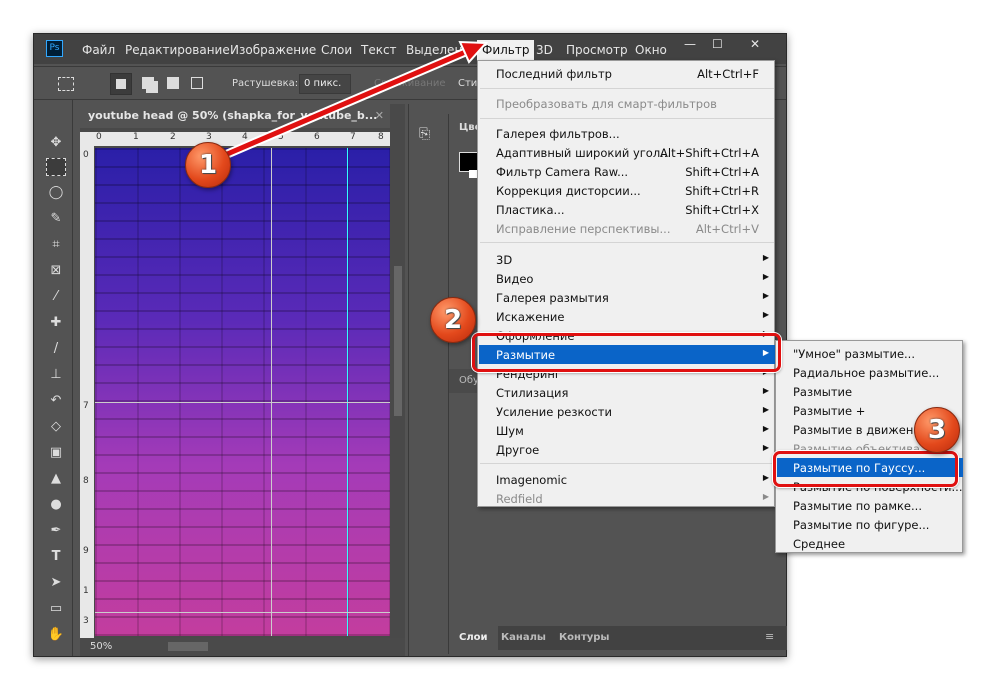  I want to click on eraser-icon: ◇, so click(56, 427).